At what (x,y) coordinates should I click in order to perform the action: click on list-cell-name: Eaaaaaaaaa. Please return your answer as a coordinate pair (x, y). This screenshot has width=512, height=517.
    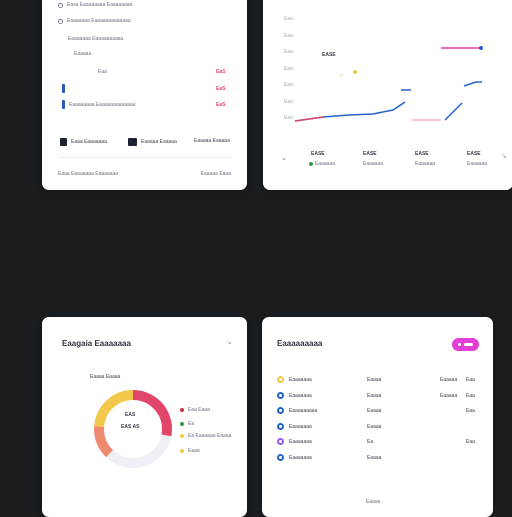
    Looking at the image, I should click on (303, 411).